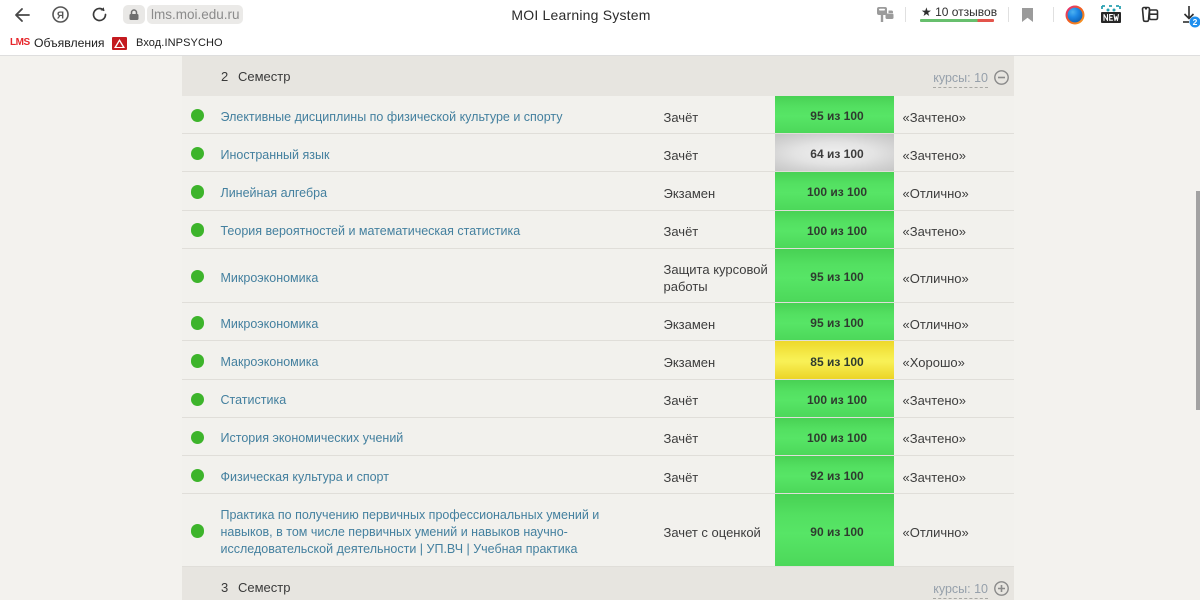 This screenshot has width=1200, height=600. Describe the element at coordinates (1195, 22) in the screenshot. I see `svg-text: 2` at that location.